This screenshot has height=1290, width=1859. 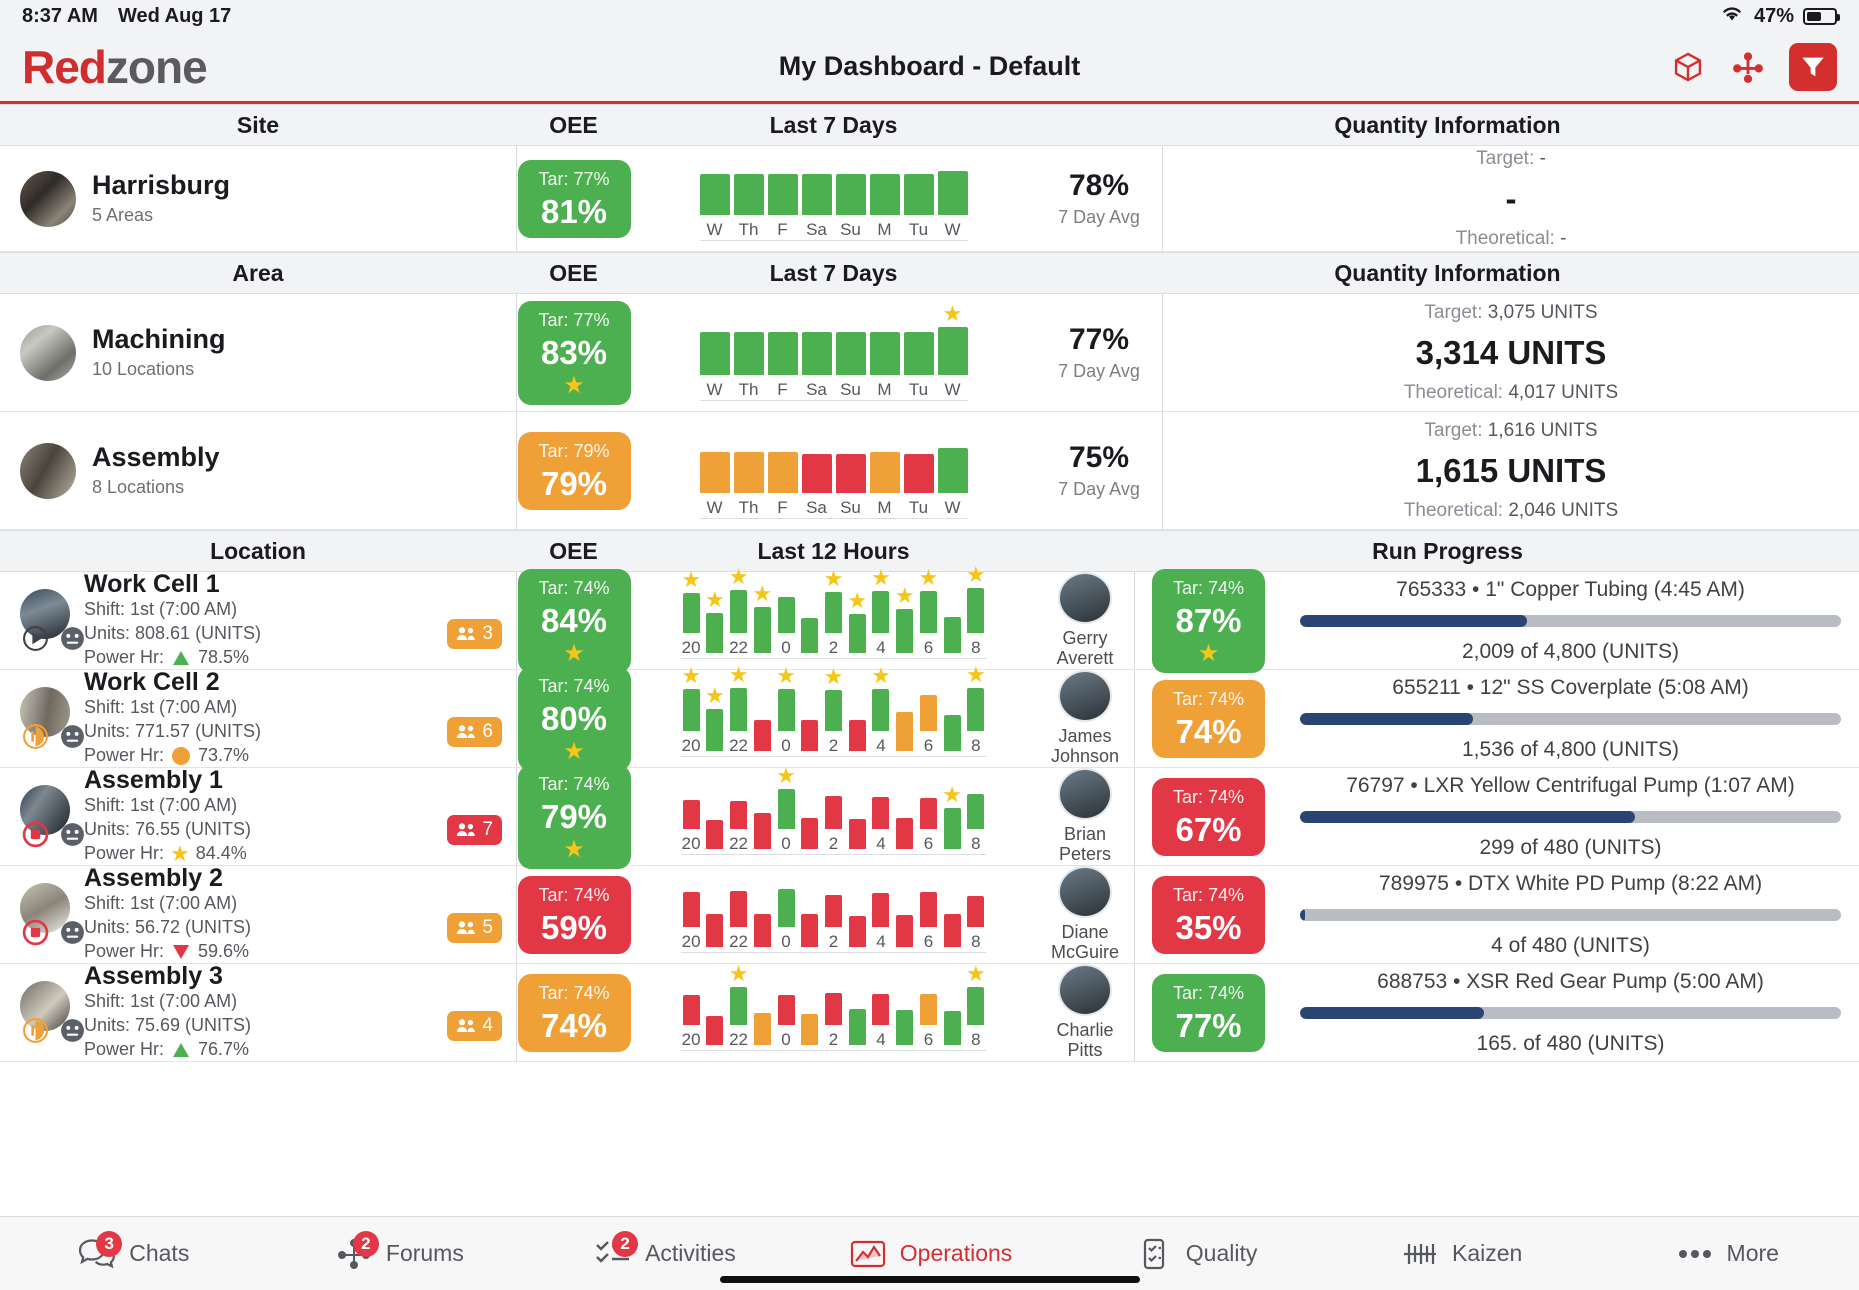 I want to click on tab-kaizen: Kaizen, so click(x=1461, y=1254).